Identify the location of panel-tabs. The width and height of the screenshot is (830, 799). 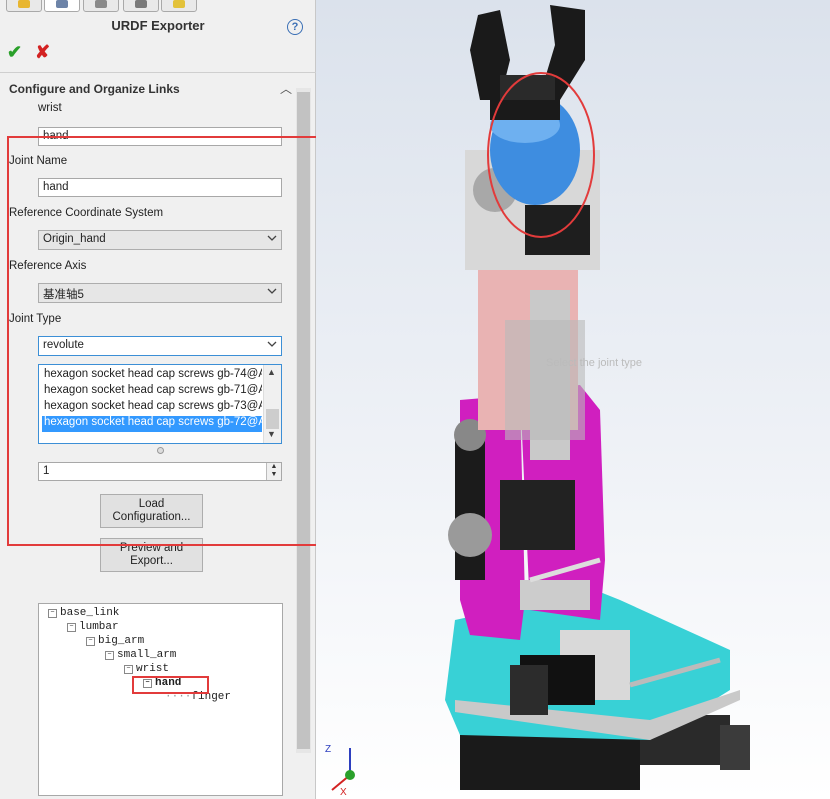
(158, 6).